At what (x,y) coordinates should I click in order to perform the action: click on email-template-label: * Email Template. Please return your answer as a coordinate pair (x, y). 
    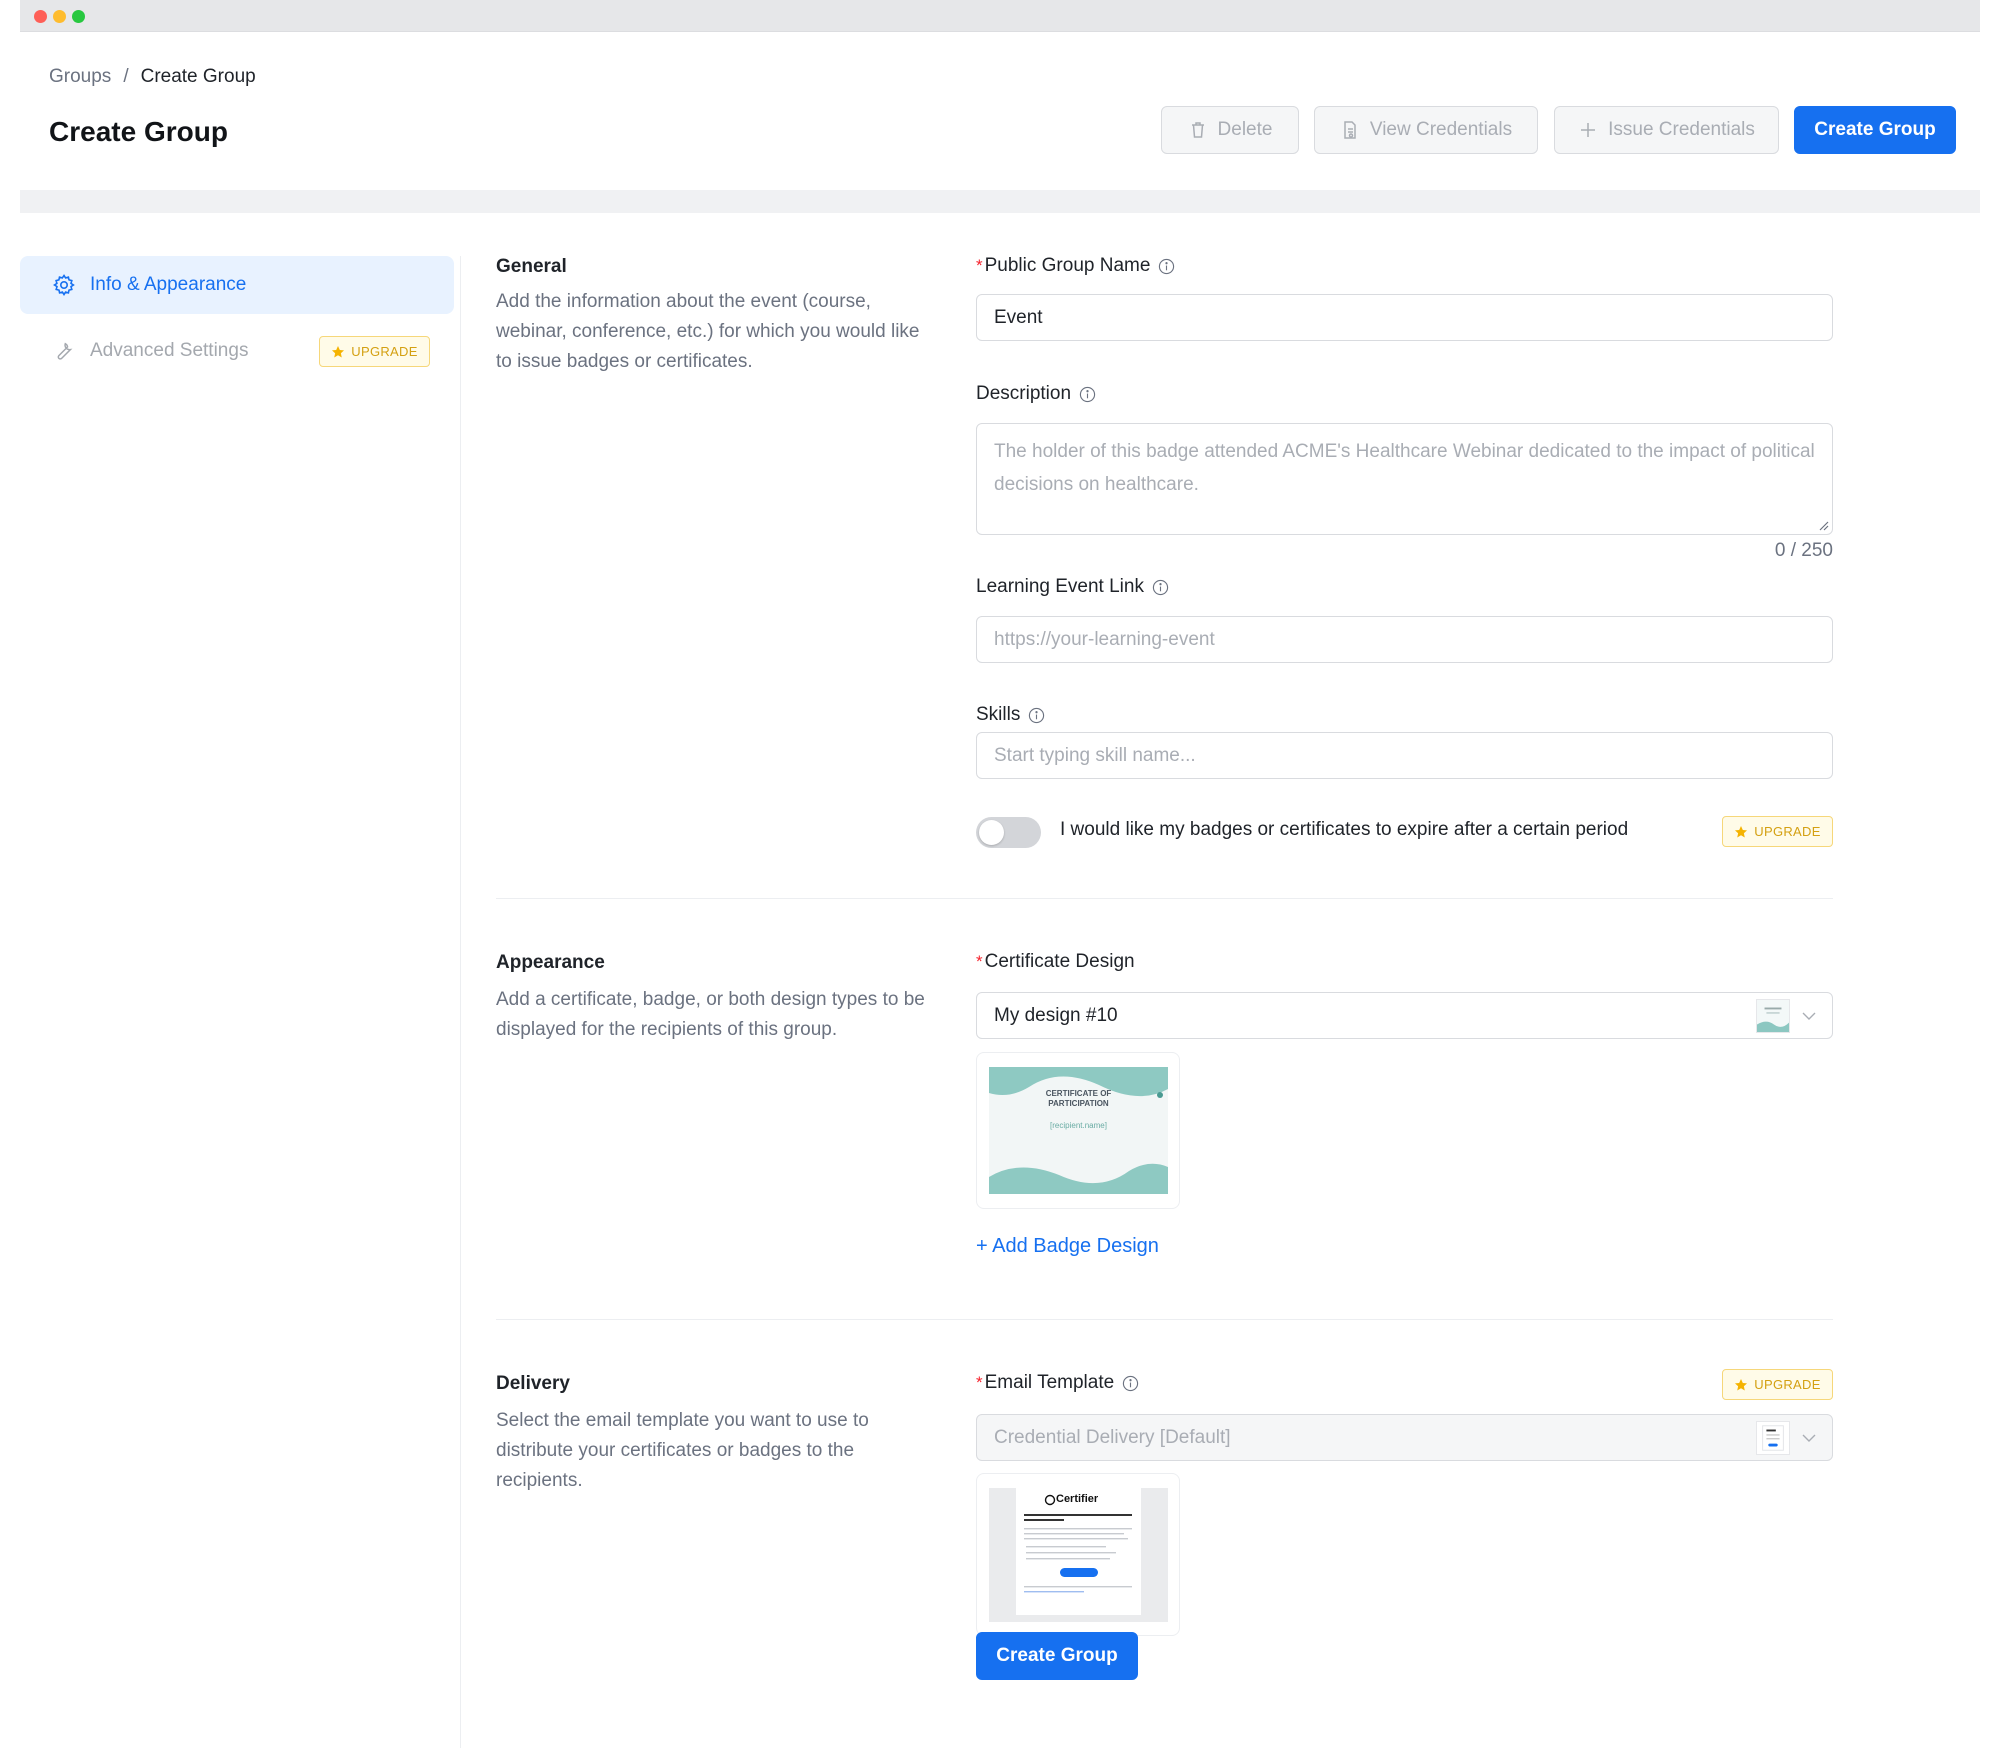
    Looking at the image, I should click on (1057, 1383).